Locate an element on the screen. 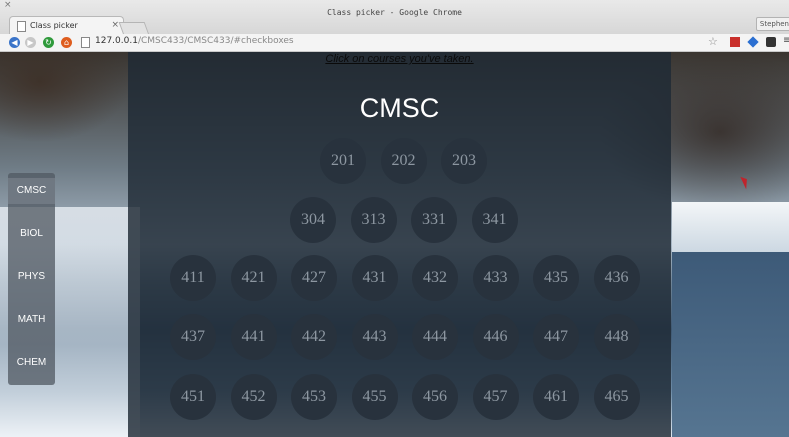  course-button: 447 is located at coordinates (556, 337).